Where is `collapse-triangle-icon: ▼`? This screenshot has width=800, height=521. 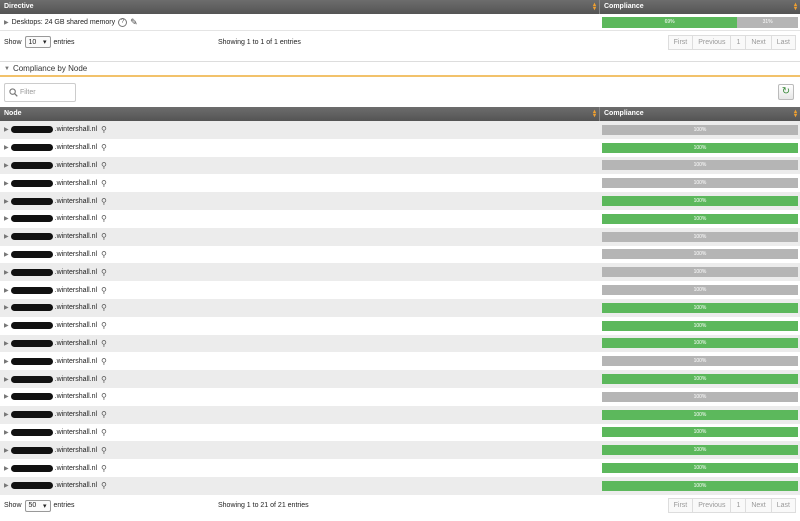 collapse-triangle-icon: ▼ is located at coordinates (7, 69).